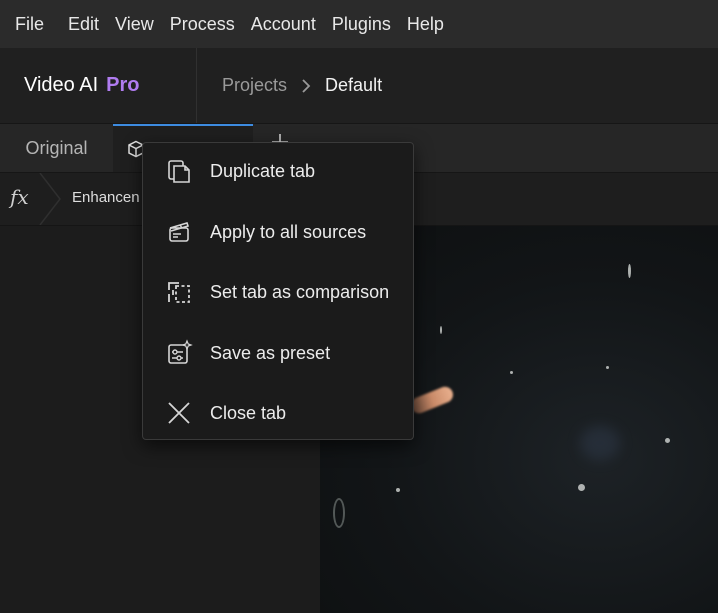  Describe the element at coordinates (179, 232) in the screenshot. I see `clapperboard-icon` at that location.